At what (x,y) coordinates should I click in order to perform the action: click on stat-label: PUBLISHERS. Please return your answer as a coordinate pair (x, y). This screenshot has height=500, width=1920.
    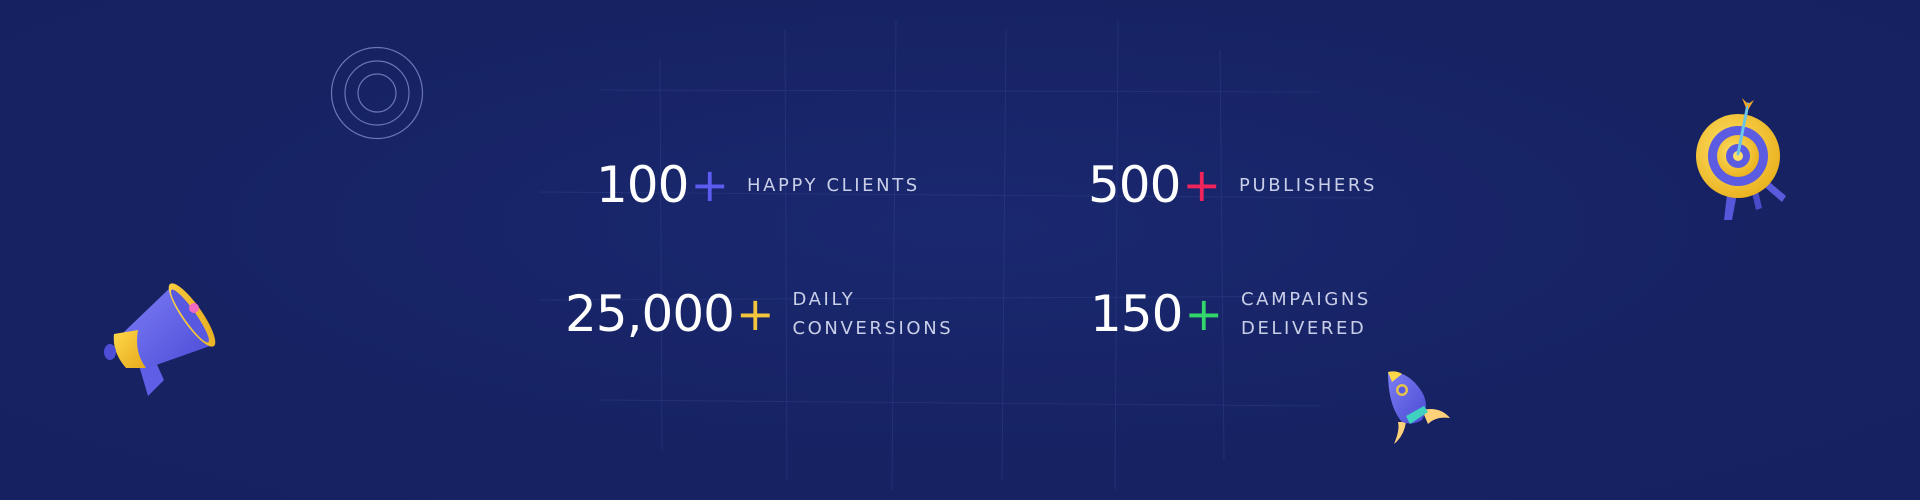
    Looking at the image, I should click on (1307, 185).